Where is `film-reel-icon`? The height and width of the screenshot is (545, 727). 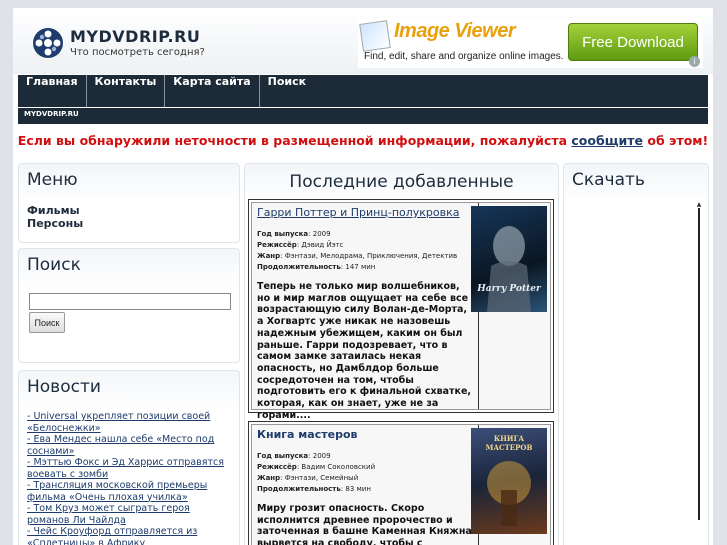
film-reel-icon is located at coordinates (48, 43).